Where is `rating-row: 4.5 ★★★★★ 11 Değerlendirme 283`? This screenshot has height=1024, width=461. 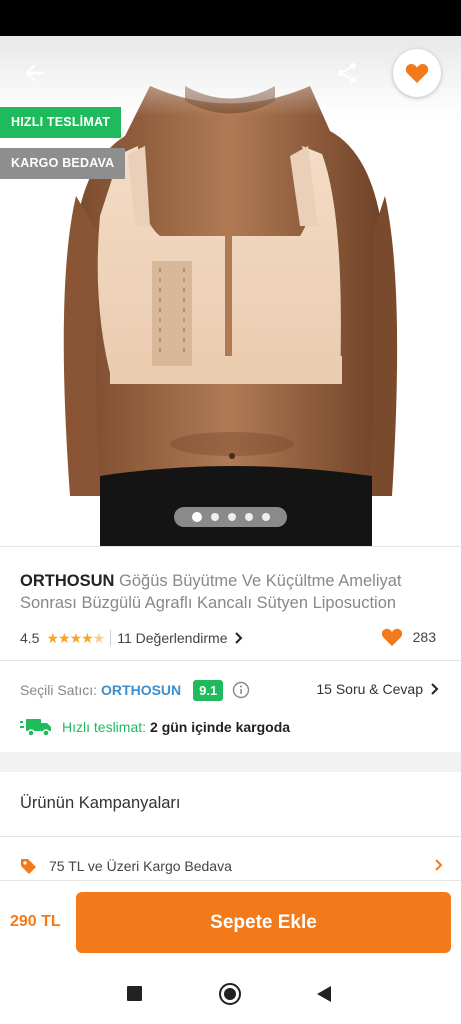
rating-row: 4.5 ★★★★★ 11 Değerlendirme 283 is located at coordinates (230, 638).